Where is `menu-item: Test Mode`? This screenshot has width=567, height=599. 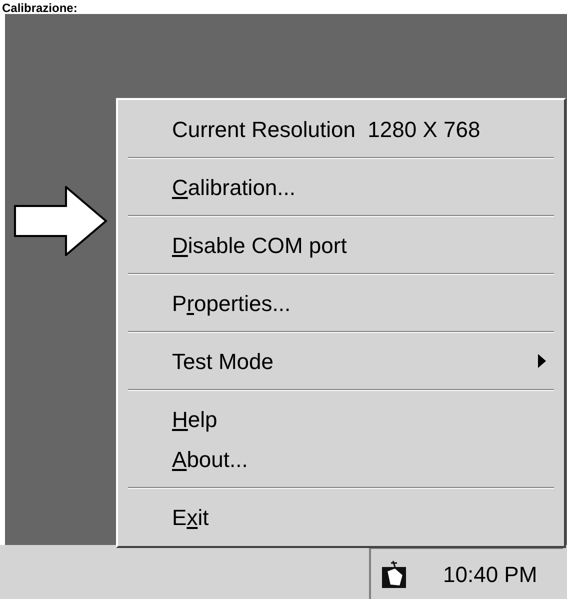
menu-item: Test Mode is located at coordinates (341, 361).